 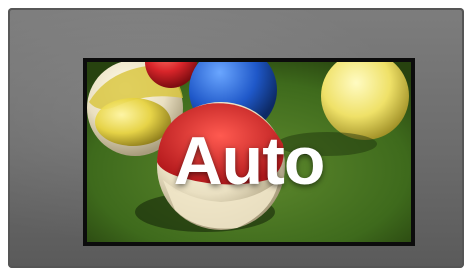 What do you see at coordinates (249, 161) in the screenshot?
I see `picture-mode-label: Auto` at bounding box center [249, 161].